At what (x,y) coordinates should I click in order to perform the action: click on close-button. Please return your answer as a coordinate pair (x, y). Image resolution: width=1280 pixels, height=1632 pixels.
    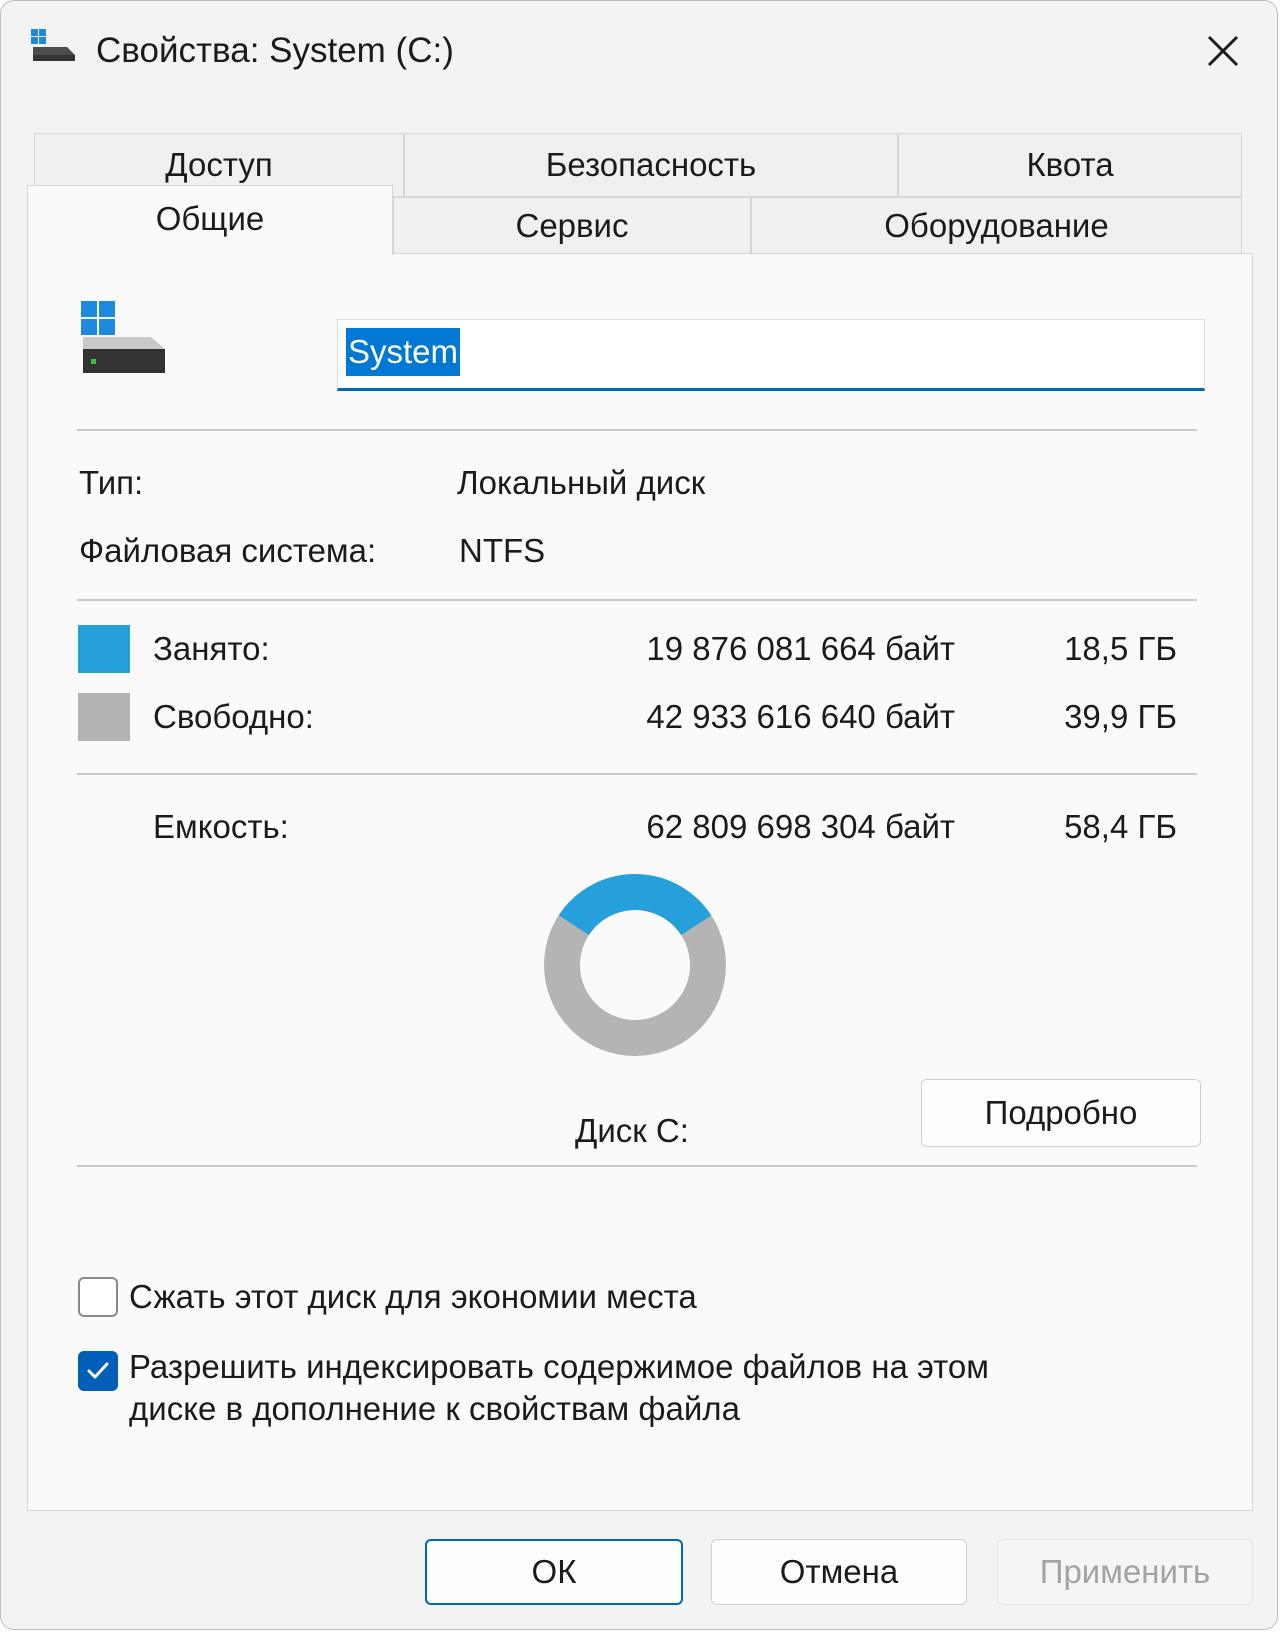
    Looking at the image, I should click on (1223, 51).